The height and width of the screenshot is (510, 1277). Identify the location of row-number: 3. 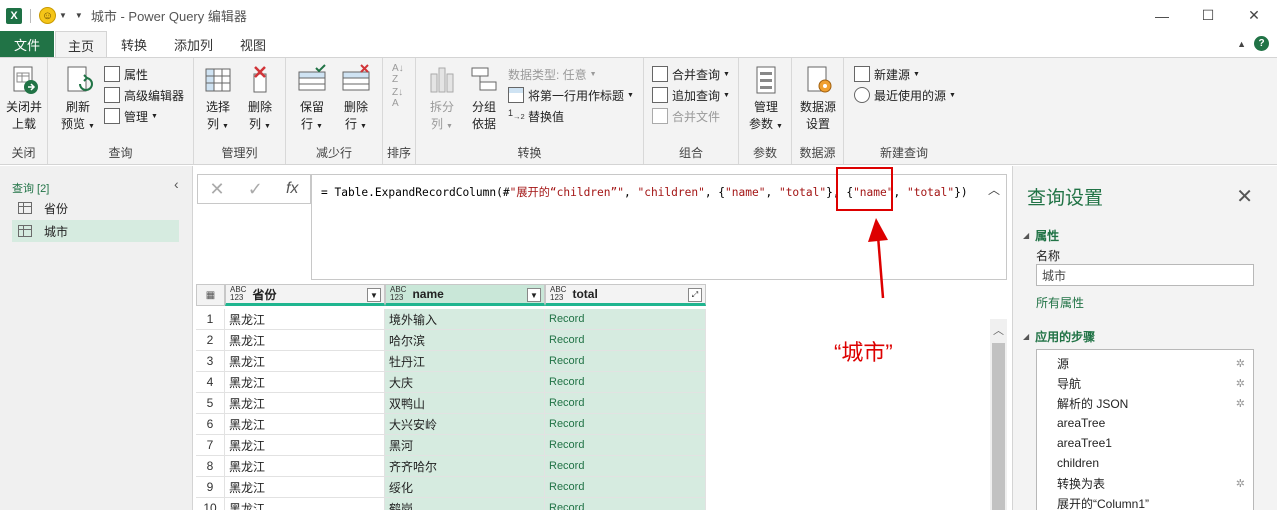
(210, 361).